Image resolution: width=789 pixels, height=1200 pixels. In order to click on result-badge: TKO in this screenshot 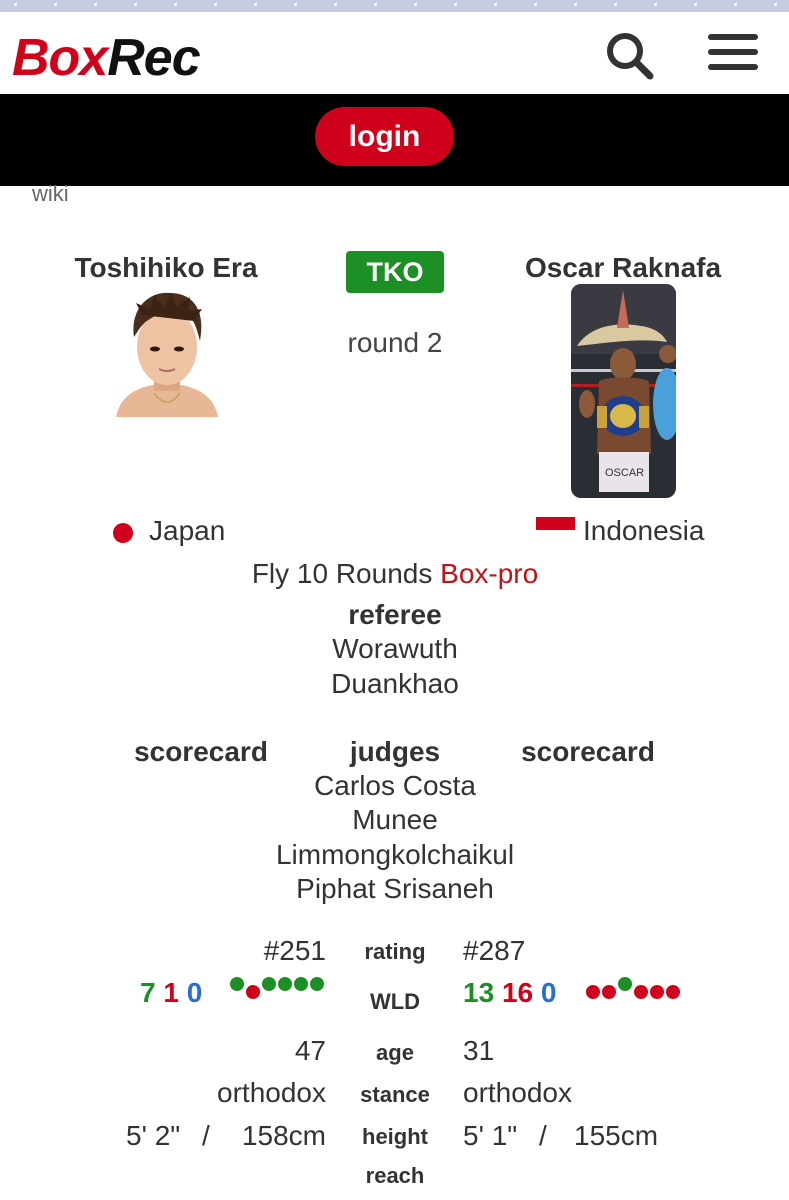, I will do `click(395, 272)`.